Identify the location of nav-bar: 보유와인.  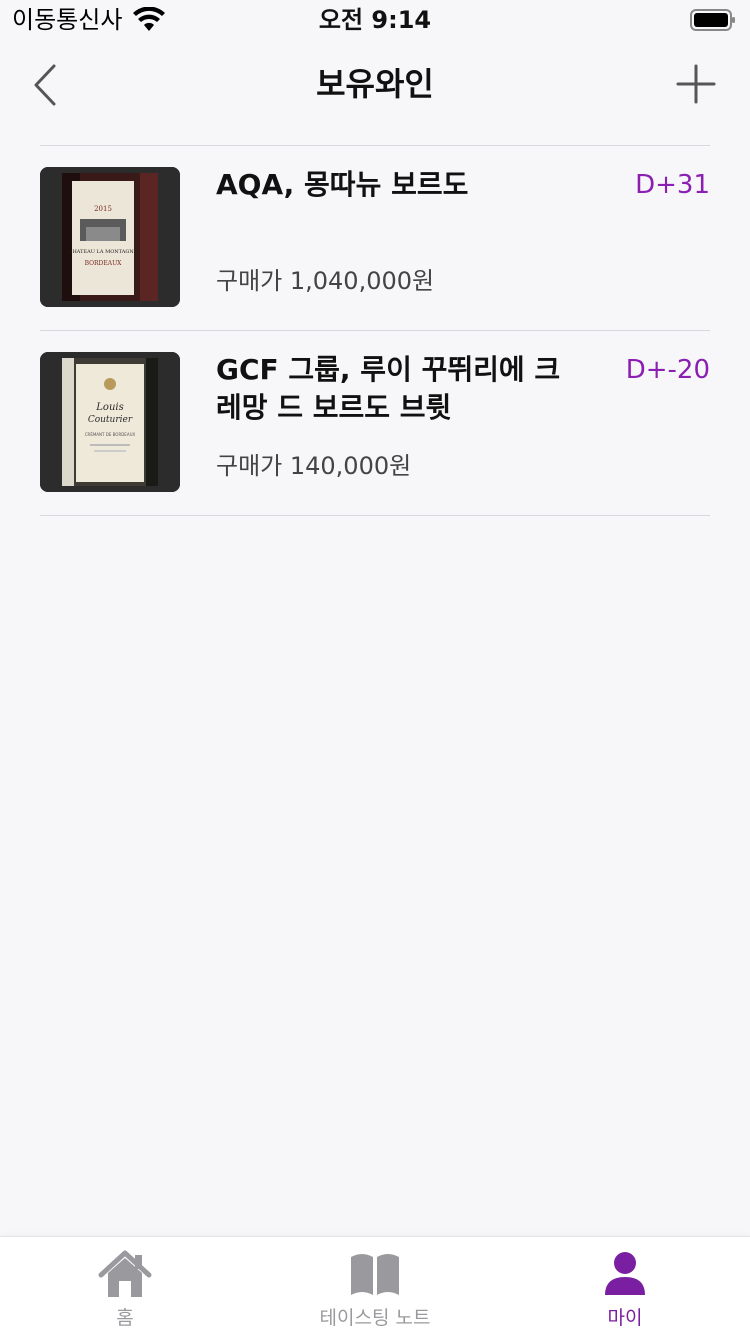
(375, 85).